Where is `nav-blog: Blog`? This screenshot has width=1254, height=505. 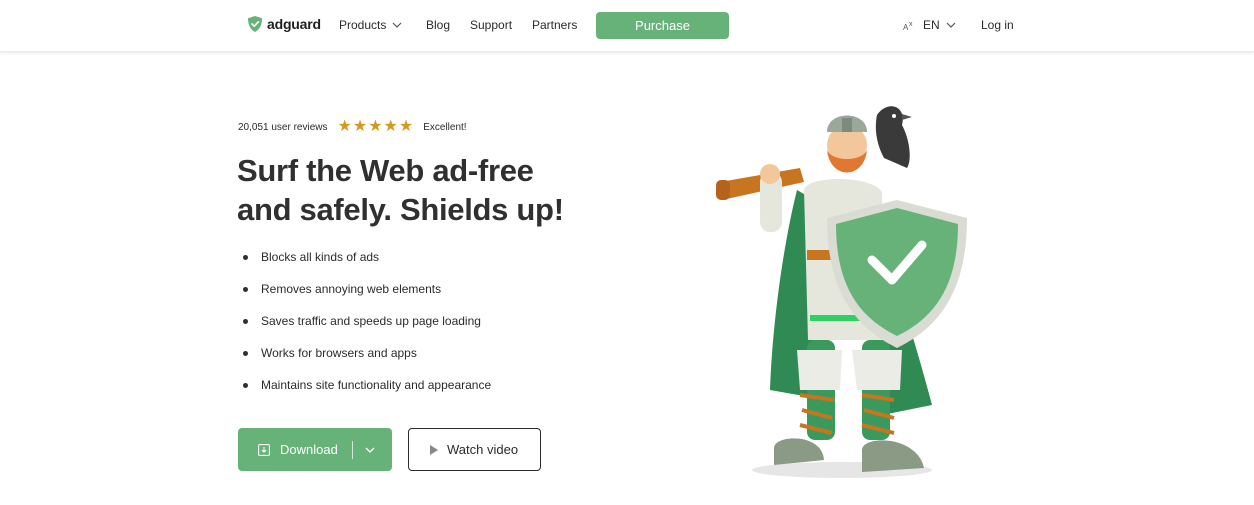 nav-blog: Blog is located at coordinates (438, 25).